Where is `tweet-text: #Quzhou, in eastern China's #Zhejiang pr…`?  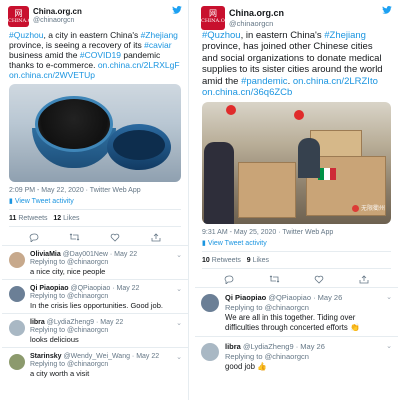 tweet-text: #Quzhou, in eastern China's #Zhejiang pr… is located at coordinates (292, 64).